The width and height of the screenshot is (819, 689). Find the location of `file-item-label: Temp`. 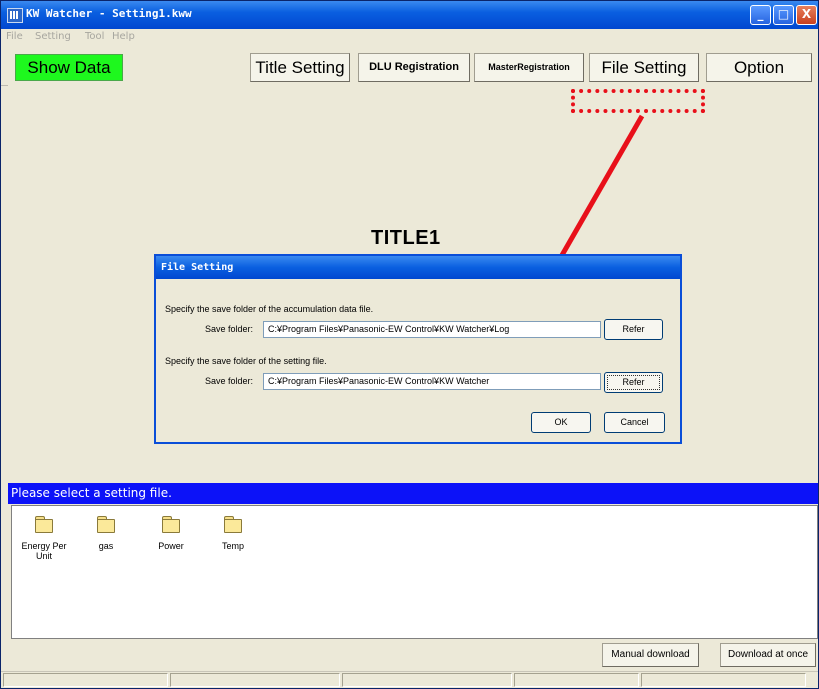

file-item-label: Temp is located at coordinates (232, 546).